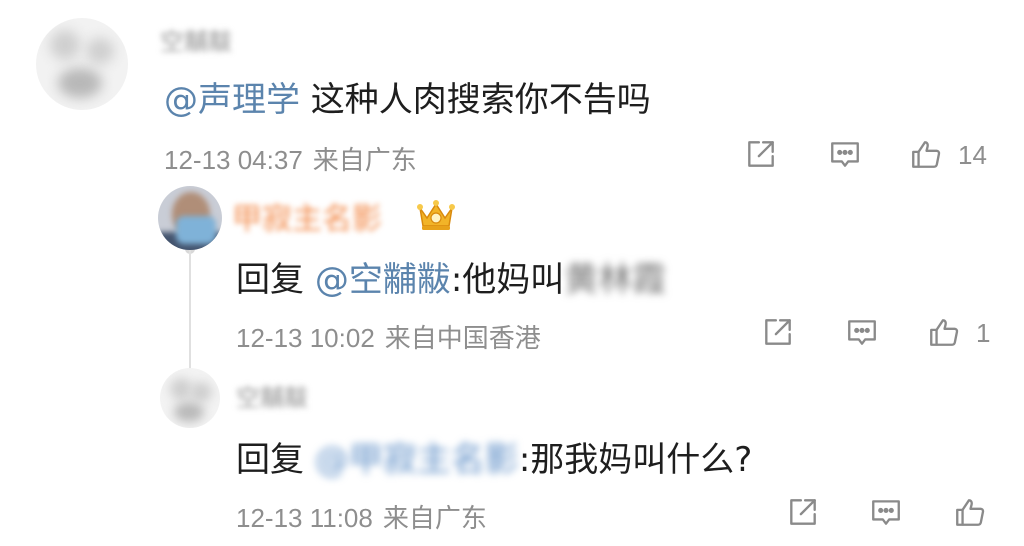 The width and height of the screenshot is (1024, 546). What do you see at coordinates (462, 339) in the screenshot?
I see `location: 来自中国香港` at bounding box center [462, 339].